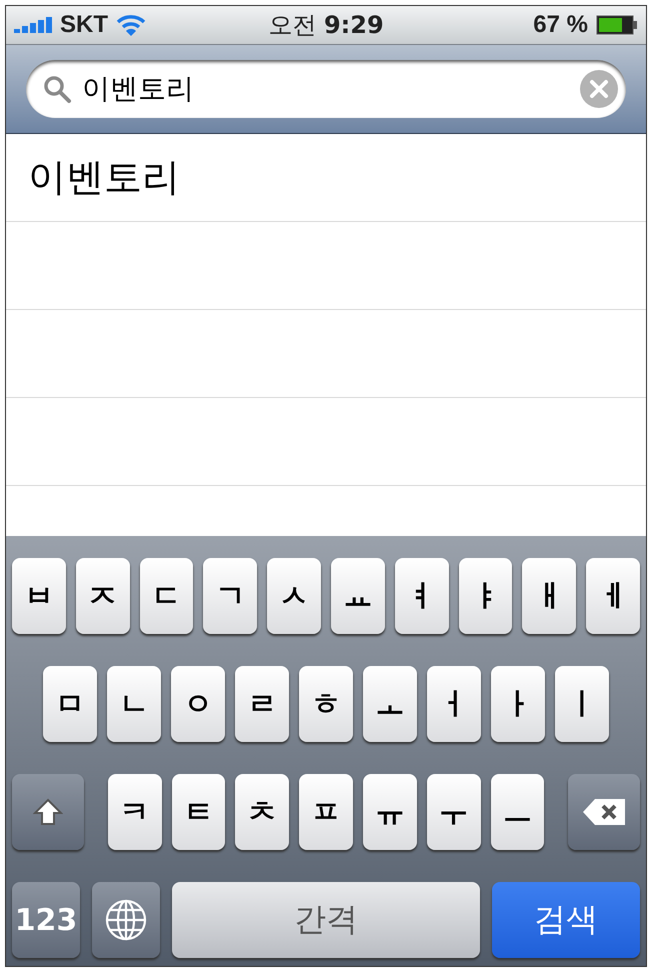 Image resolution: width=652 pixels, height=972 pixels. What do you see at coordinates (389, 812) in the screenshot?
I see `key: ㅠ` at bounding box center [389, 812].